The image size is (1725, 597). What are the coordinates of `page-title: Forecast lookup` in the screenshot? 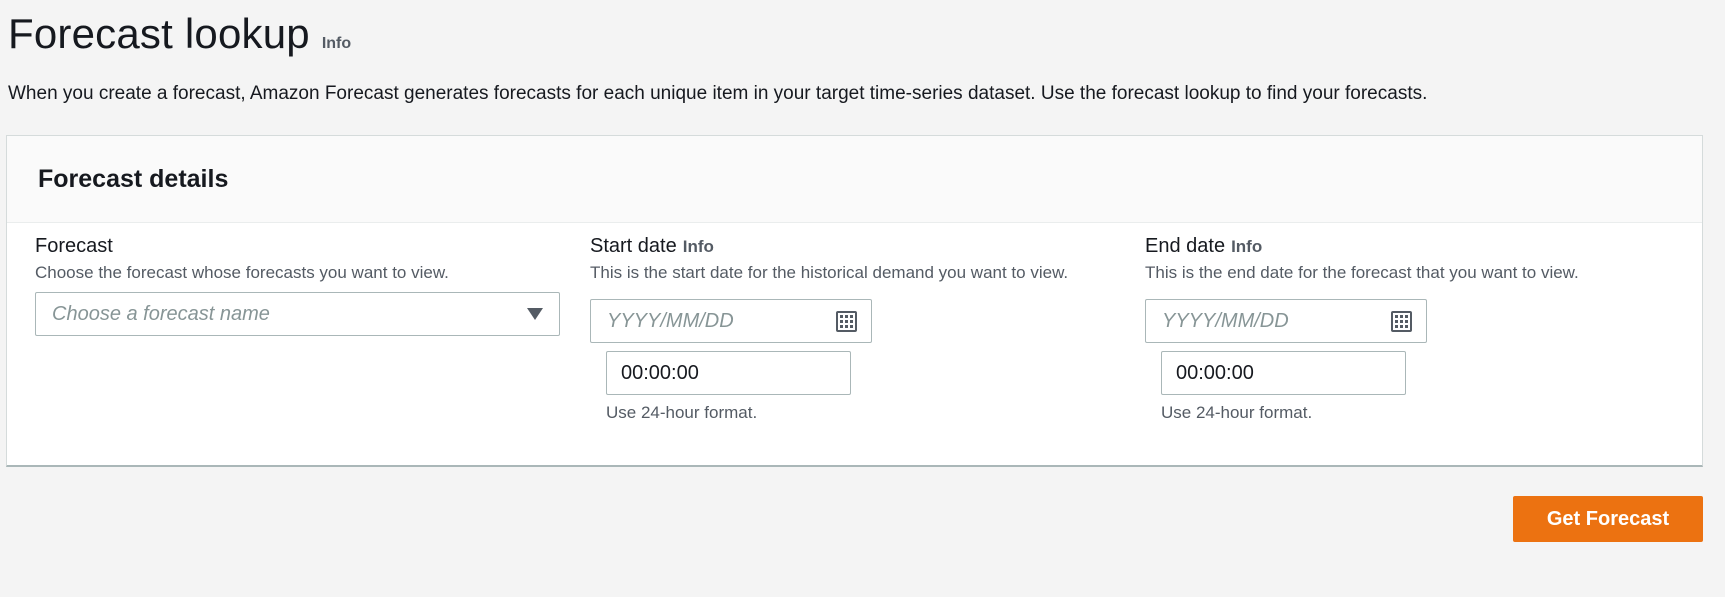 It's located at (159, 33).